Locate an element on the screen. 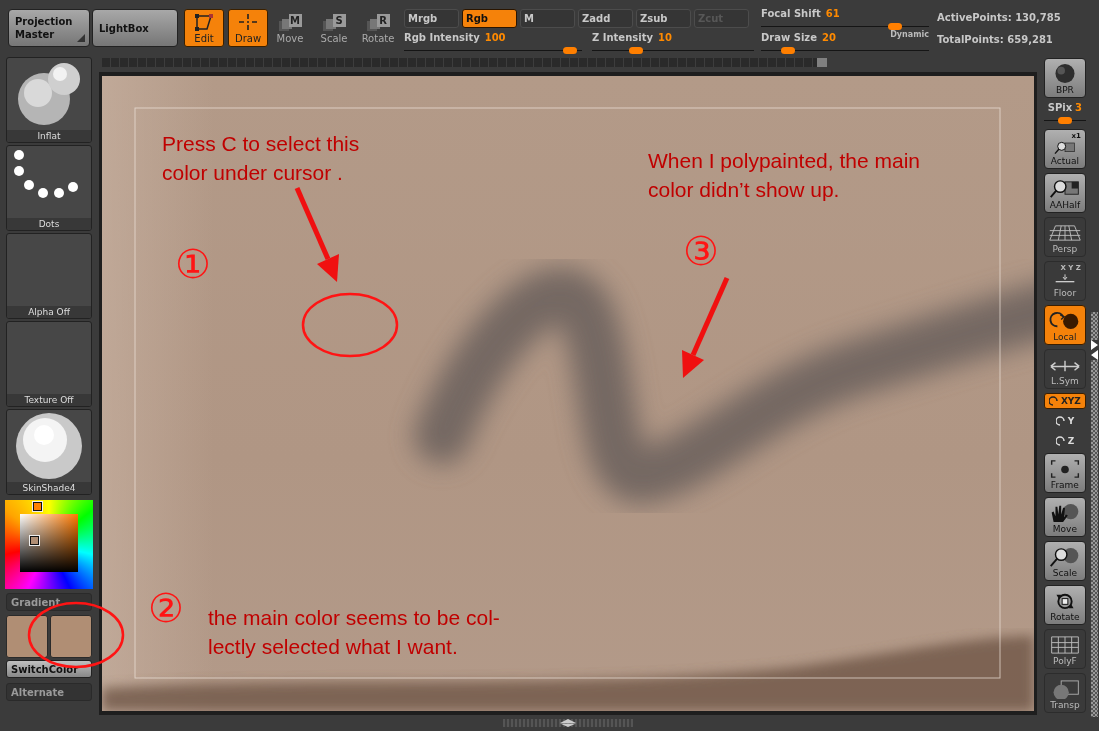  slider-label: Z Intensity is located at coordinates (622, 38).